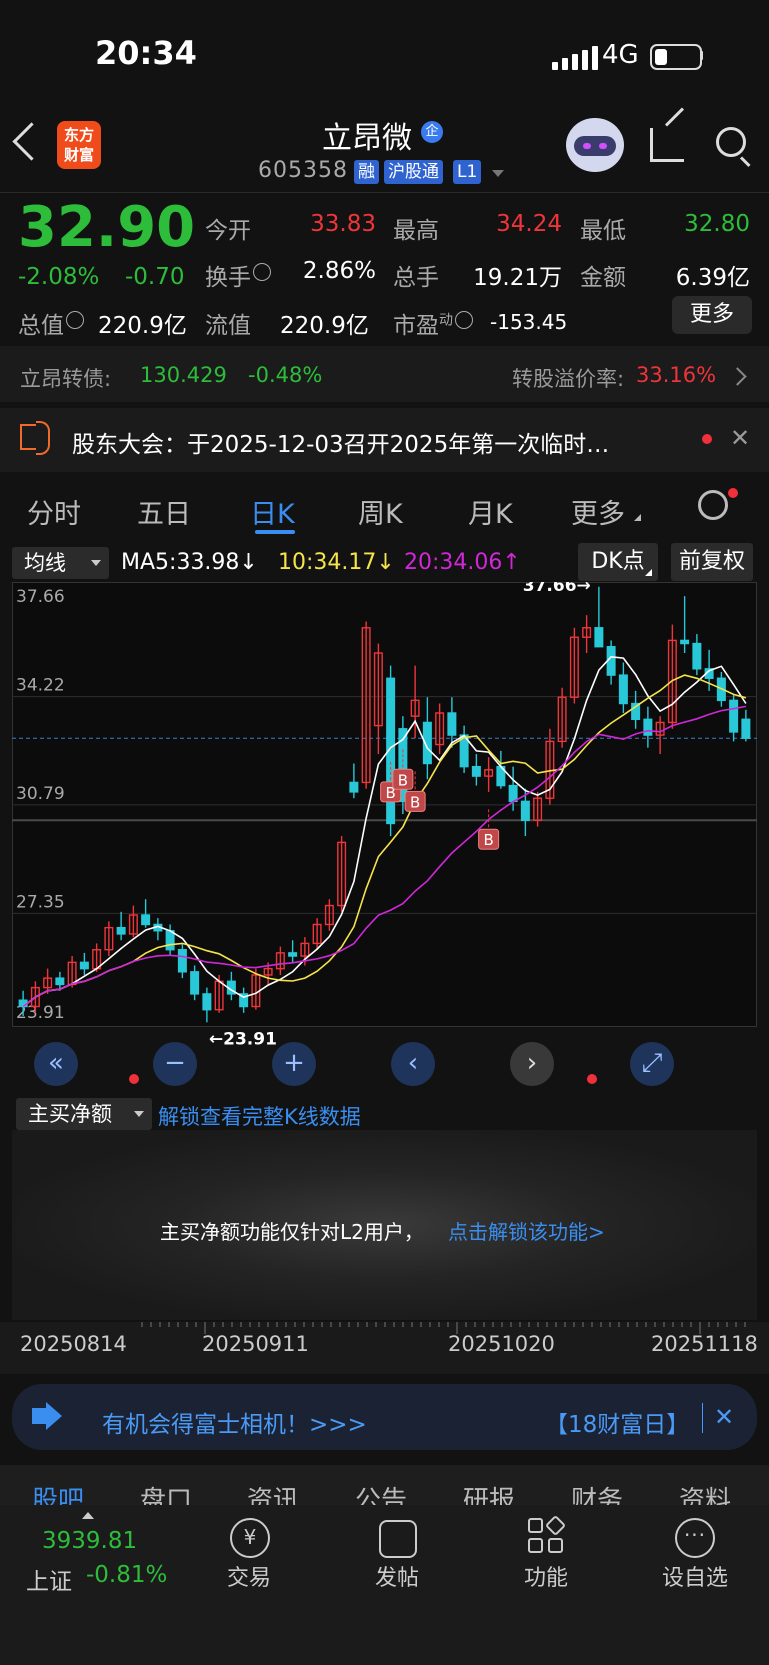 The image size is (769, 1665). What do you see at coordinates (324, 326) in the screenshot?
I see `float-value: 220.9亿` at bounding box center [324, 326].